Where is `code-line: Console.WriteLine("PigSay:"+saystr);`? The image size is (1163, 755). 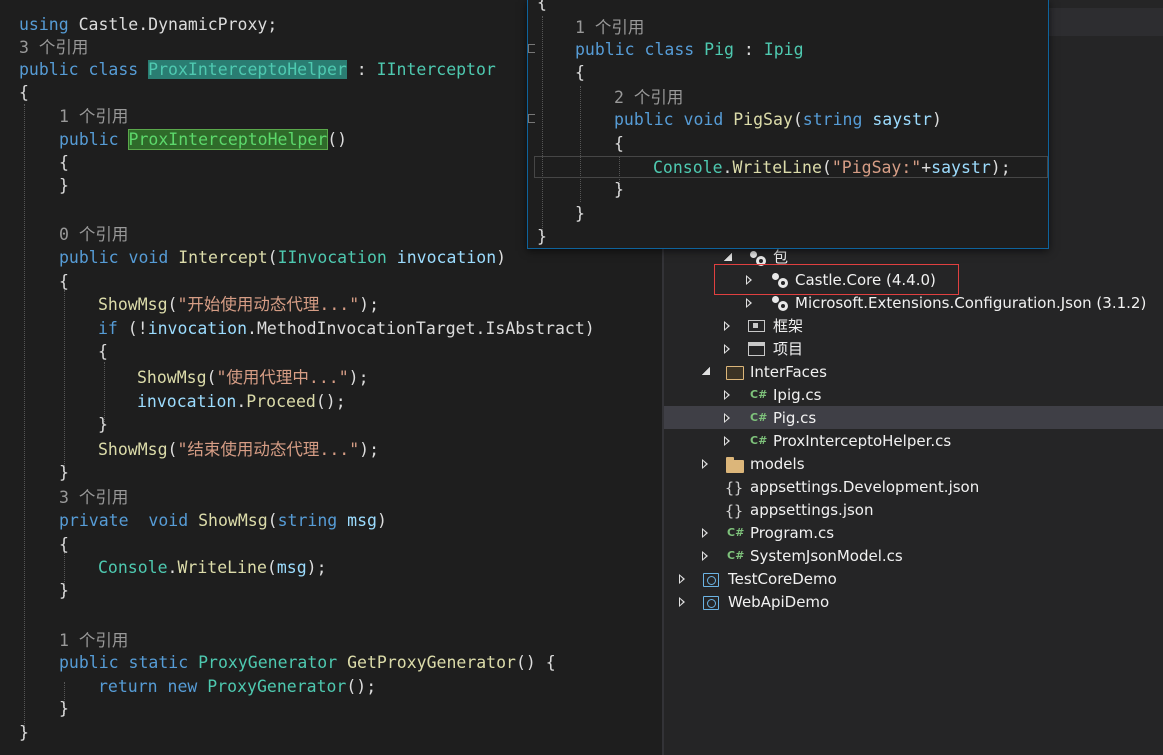
code-line: Console.WriteLine("PigSay:"+saystr); is located at coordinates (832, 167).